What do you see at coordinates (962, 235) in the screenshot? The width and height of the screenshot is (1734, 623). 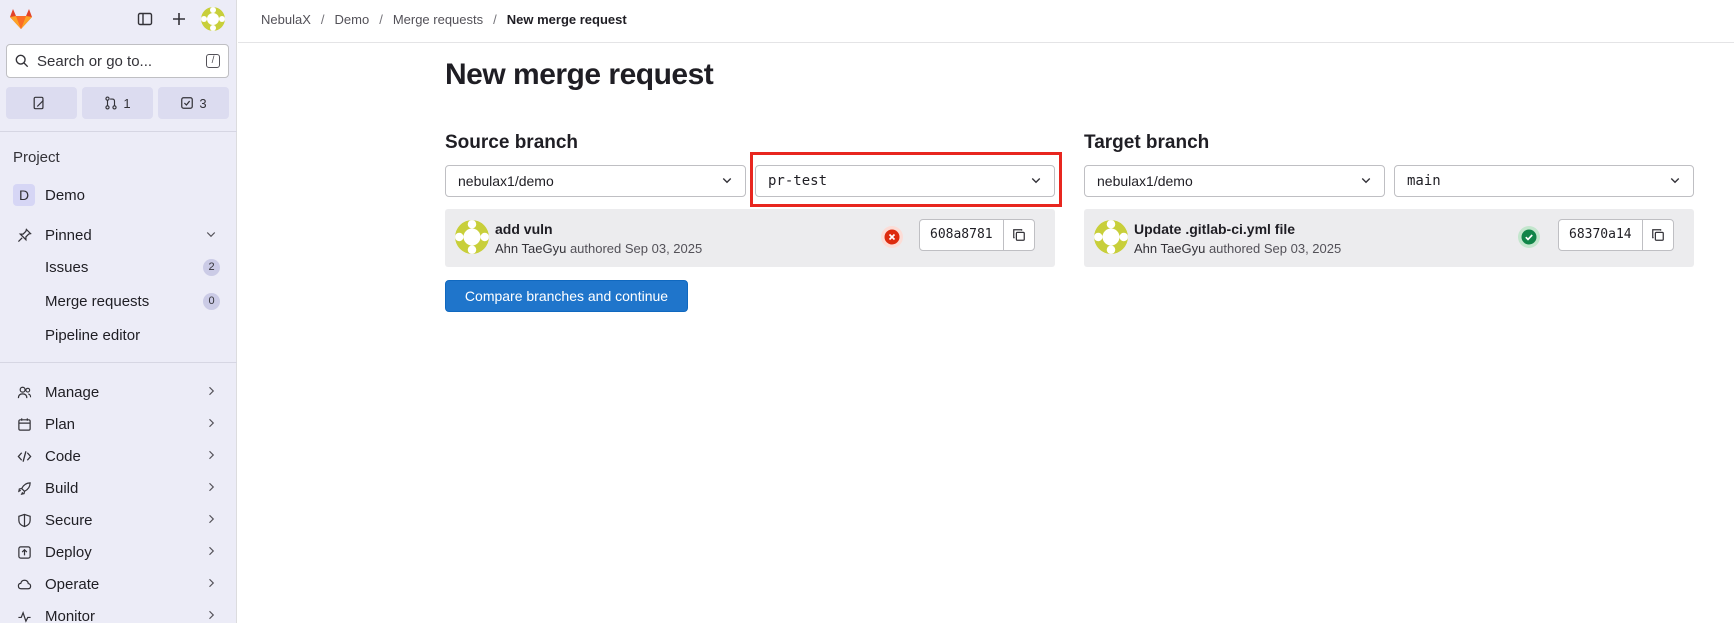 I see `commit-sha: 608a8781` at bounding box center [962, 235].